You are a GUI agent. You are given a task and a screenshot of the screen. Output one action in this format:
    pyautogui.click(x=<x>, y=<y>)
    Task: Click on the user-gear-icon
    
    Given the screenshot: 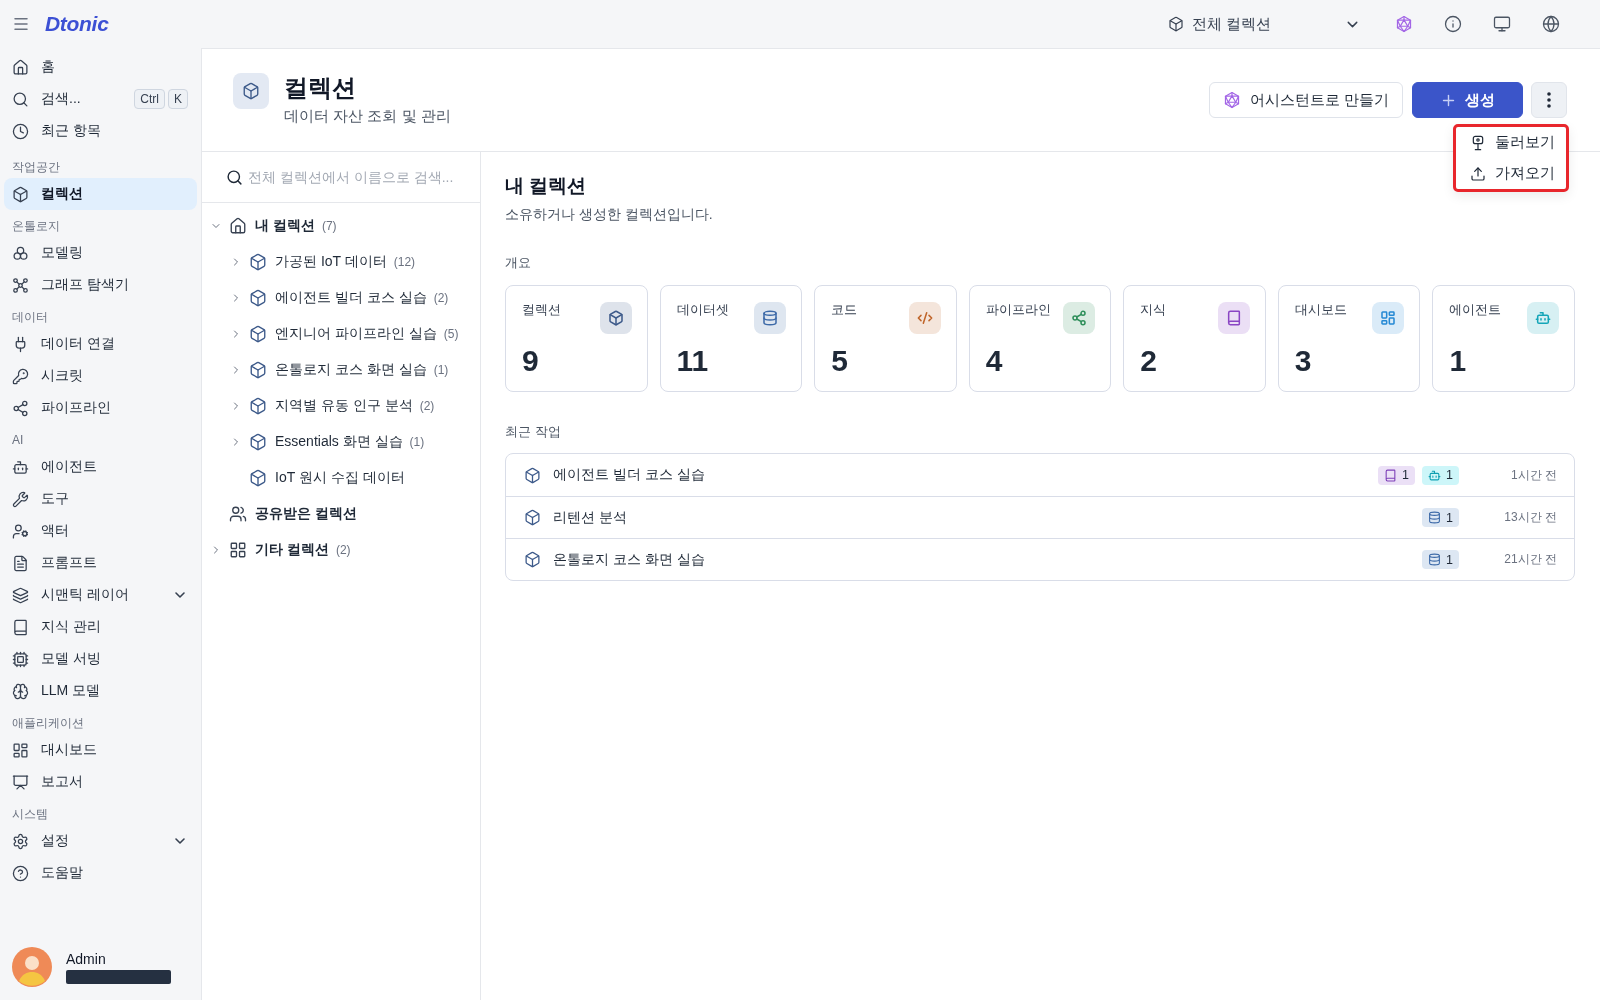 What is the action you would take?
    pyautogui.click(x=20, y=531)
    